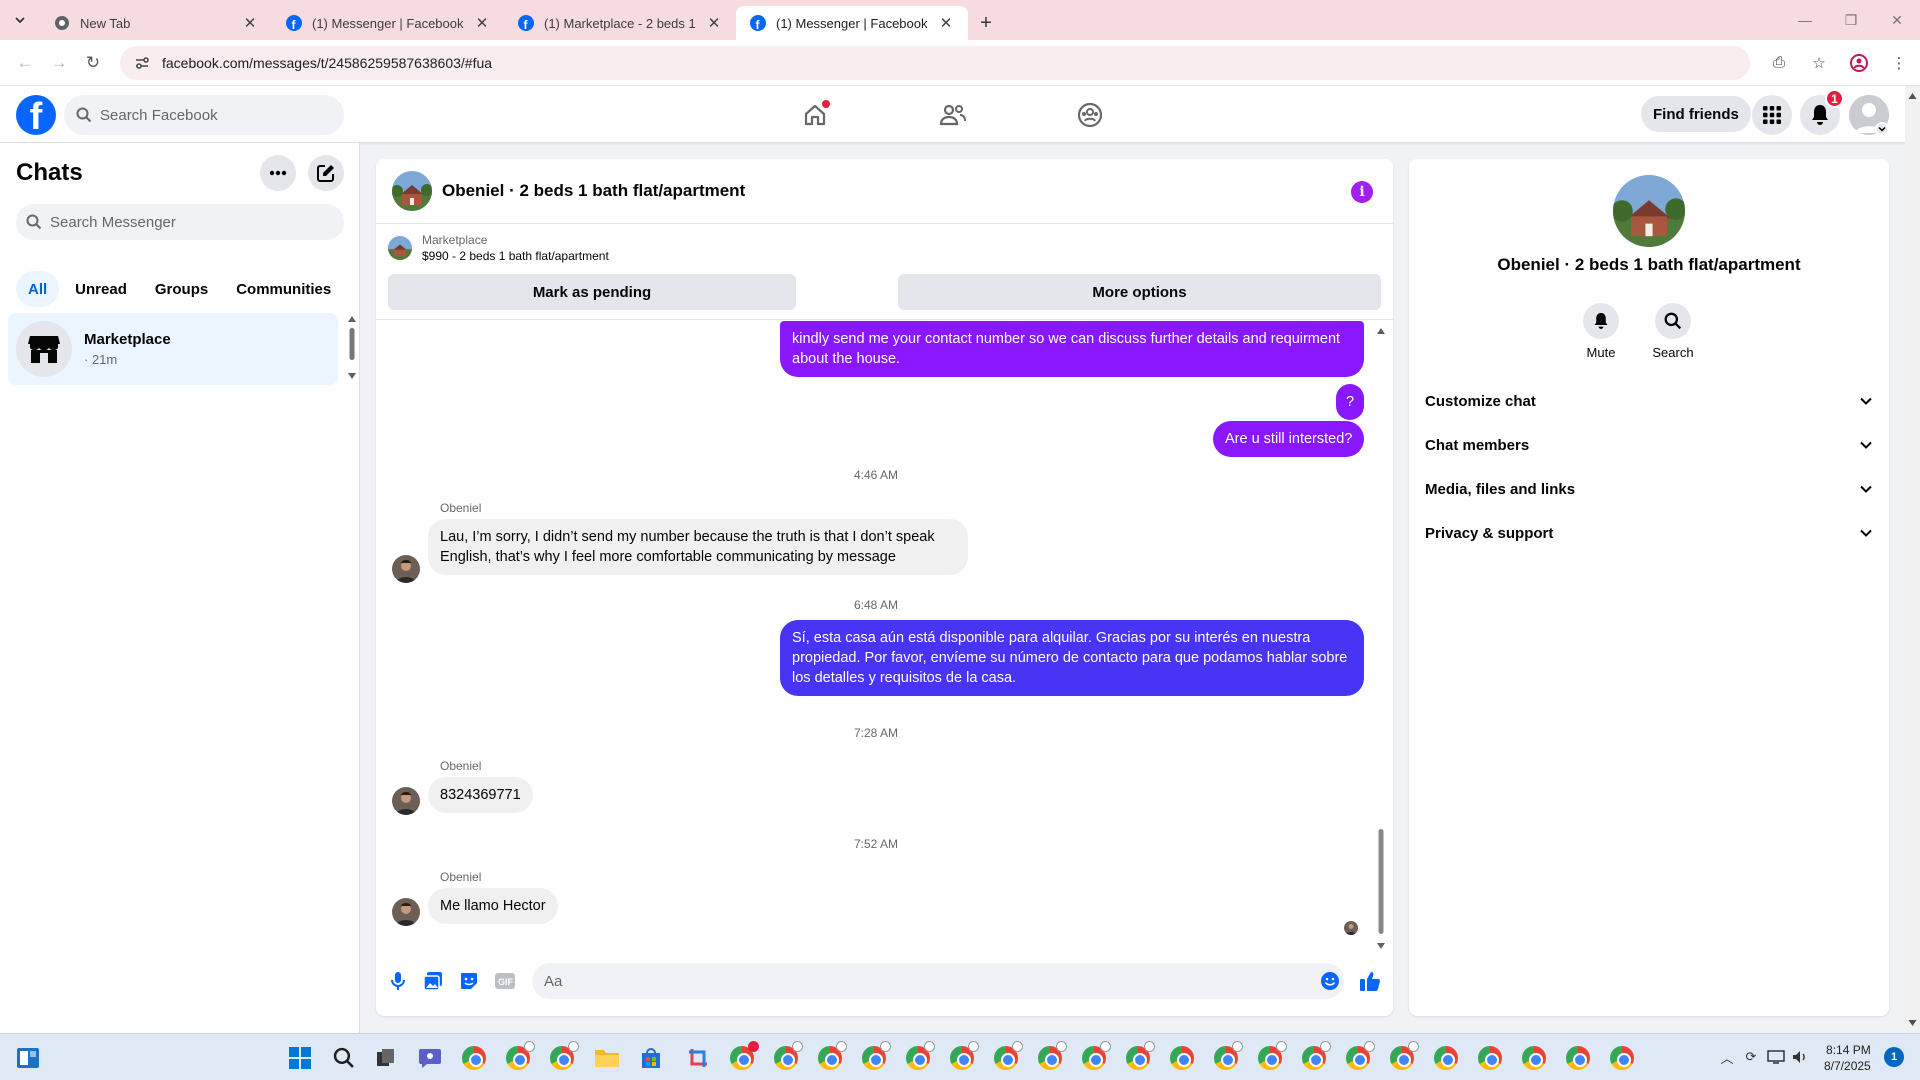  Describe the element at coordinates (28, 1058) in the screenshot. I see `widgets-icon` at that location.